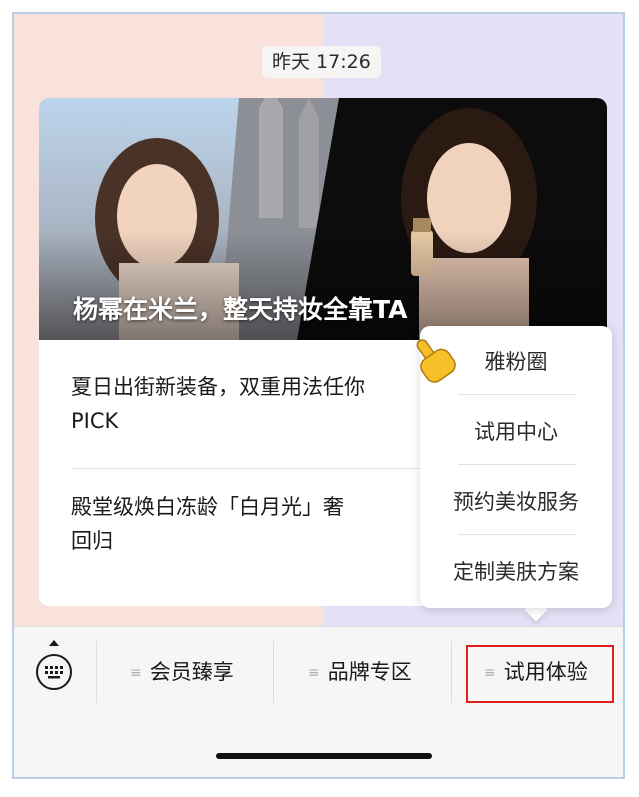  What do you see at coordinates (54, 643) in the screenshot?
I see `caret-up-icon` at bounding box center [54, 643].